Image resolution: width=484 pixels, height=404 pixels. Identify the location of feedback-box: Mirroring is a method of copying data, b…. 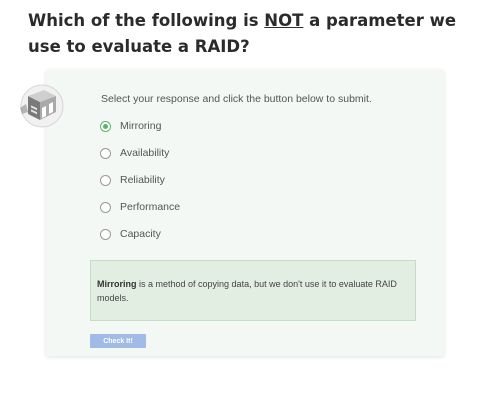
(253, 290).